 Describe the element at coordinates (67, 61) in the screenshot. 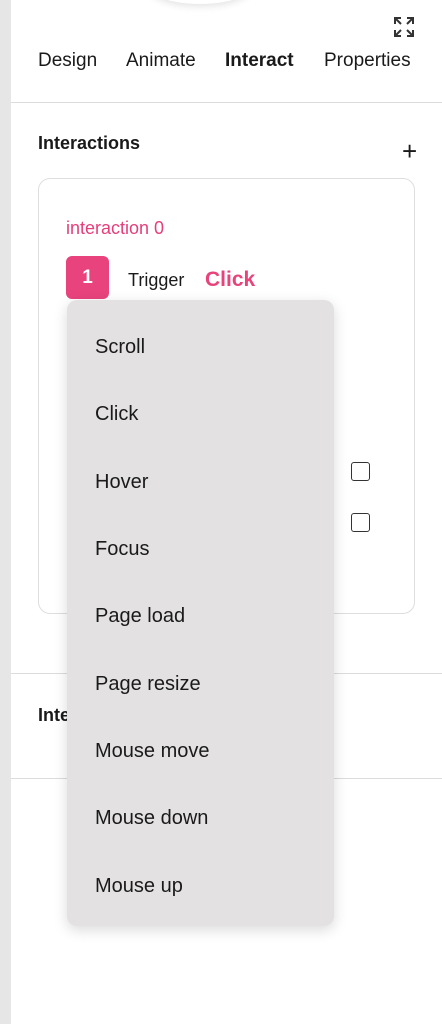

I see `tab-design: Design` at that location.